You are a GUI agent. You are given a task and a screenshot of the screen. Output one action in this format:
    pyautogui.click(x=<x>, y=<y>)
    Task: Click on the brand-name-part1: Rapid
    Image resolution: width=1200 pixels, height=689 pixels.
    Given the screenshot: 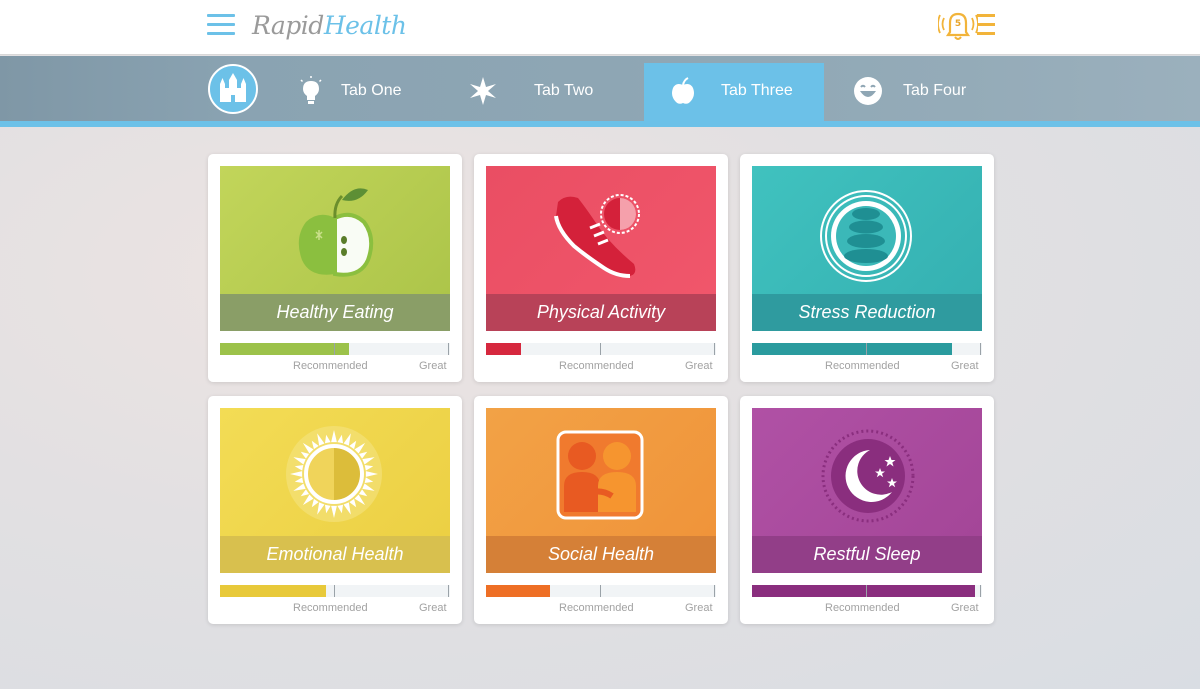 What is the action you would take?
    pyautogui.click(x=288, y=25)
    